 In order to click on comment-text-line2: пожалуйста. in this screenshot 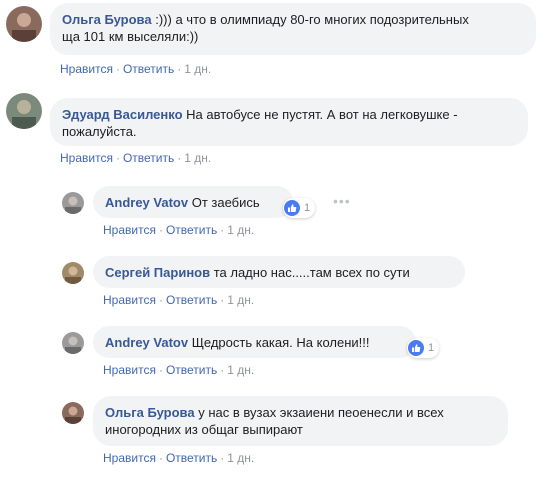, I will do `click(99, 131)`.